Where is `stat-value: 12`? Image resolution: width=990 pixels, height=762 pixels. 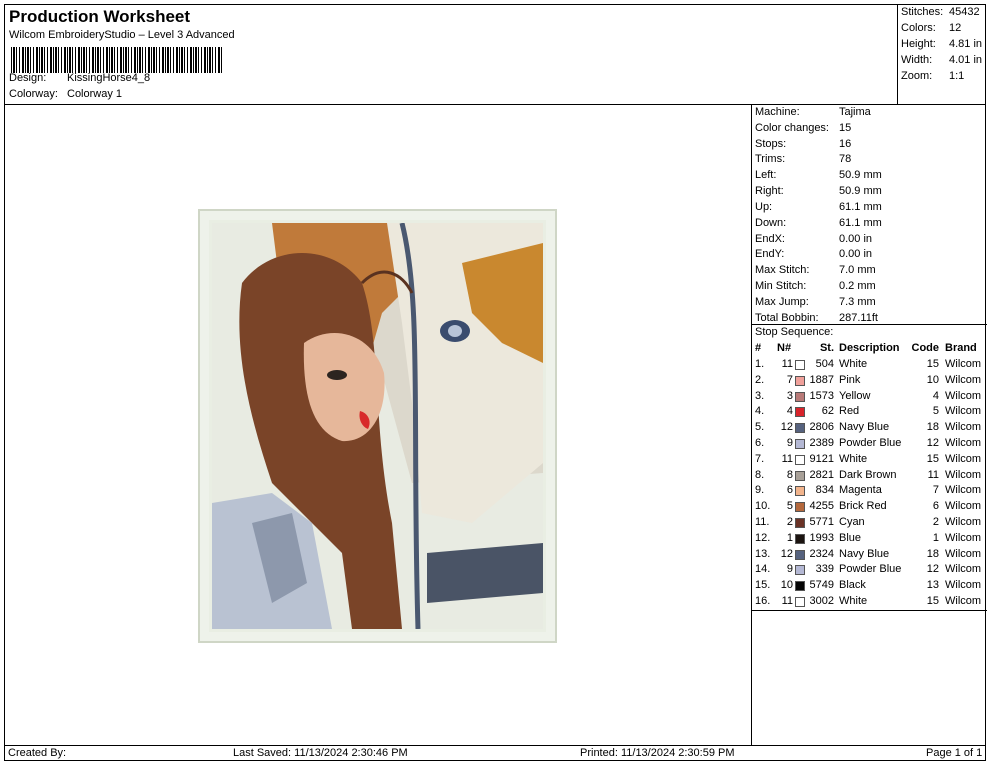
stat-value: 12 is located at coordinates (955, 28).